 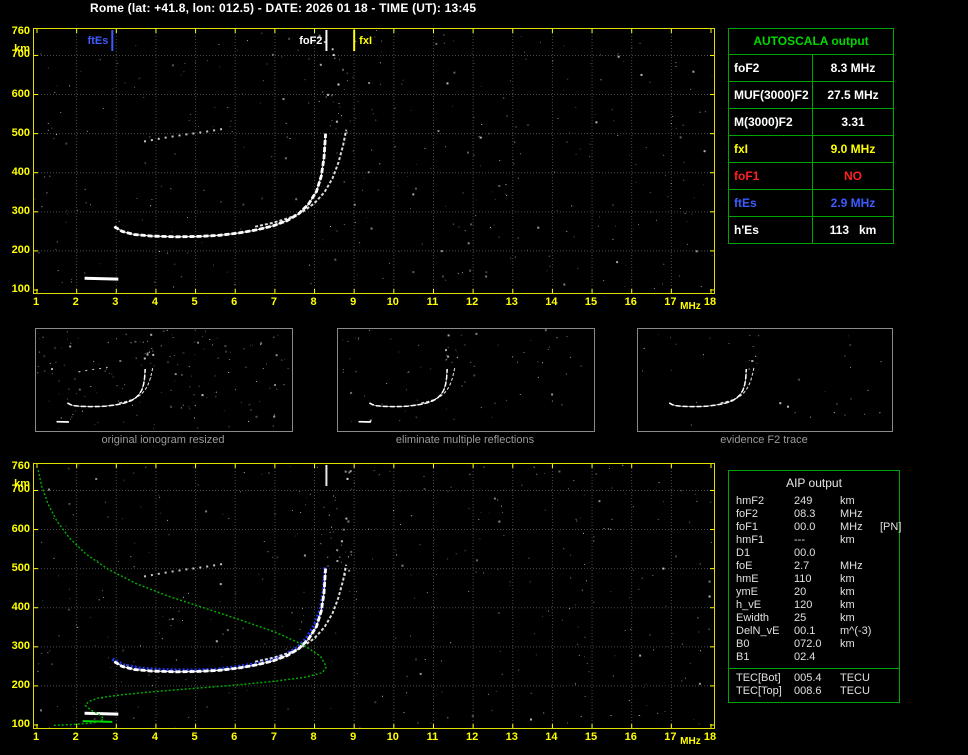 What do you see at coordinates (472, 302) in the screenshot?
I see `x-tick-12: 12` at bounding box center [472, 302].